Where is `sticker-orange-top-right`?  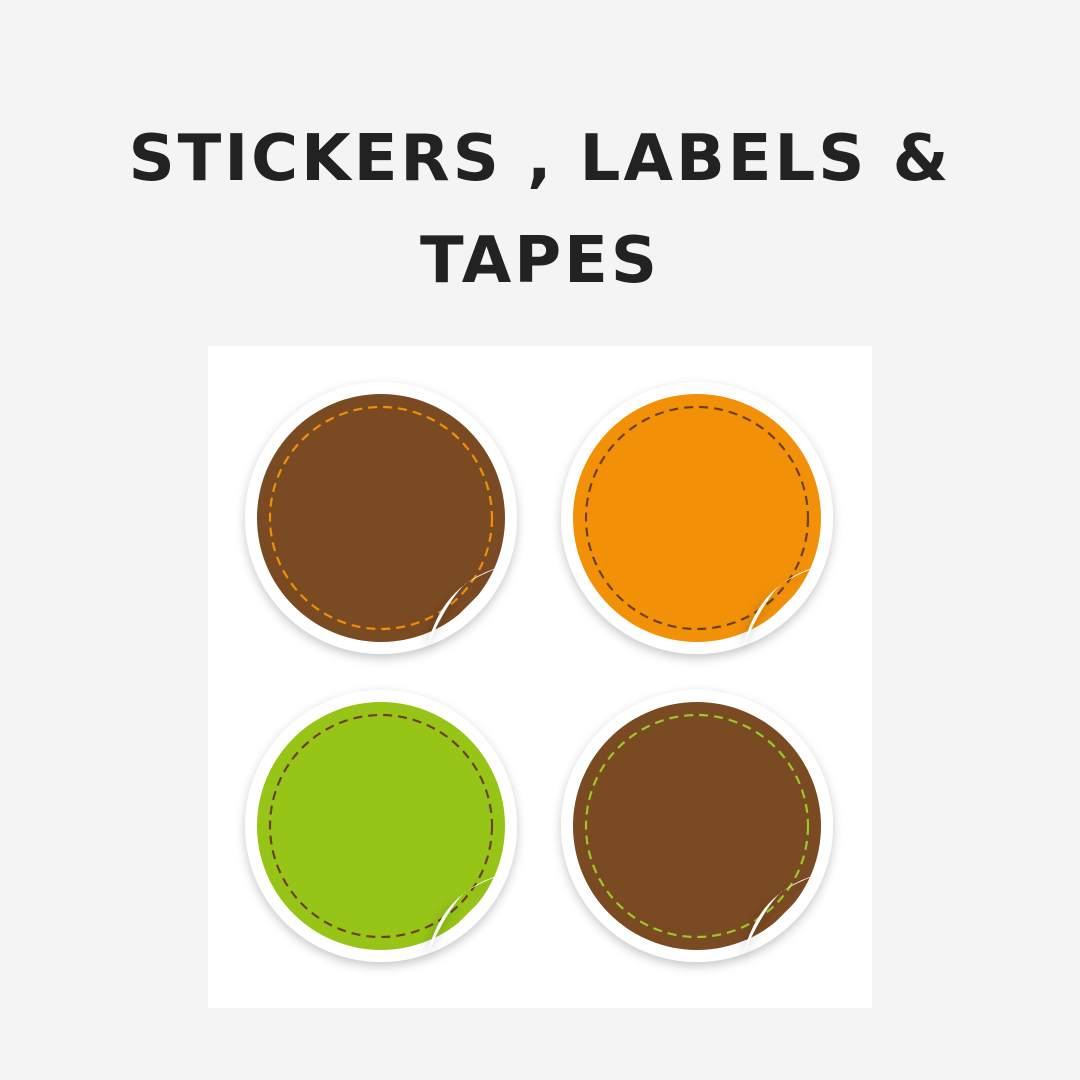 sticker-orange-top-right is located at coordinates (697, 518).